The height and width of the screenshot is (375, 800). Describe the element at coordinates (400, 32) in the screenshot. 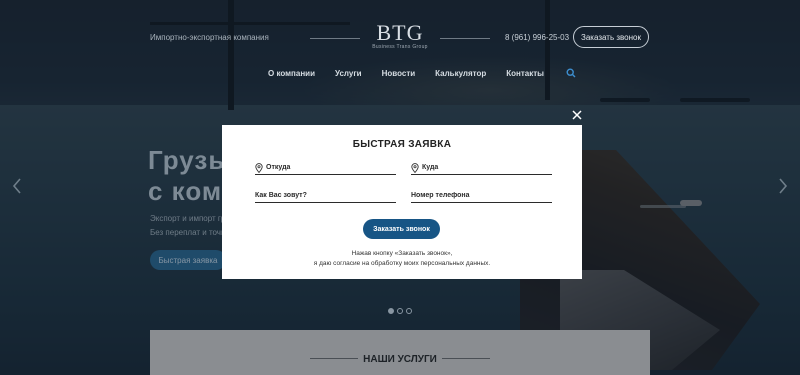

I see `logo-text: BTG` at that location.